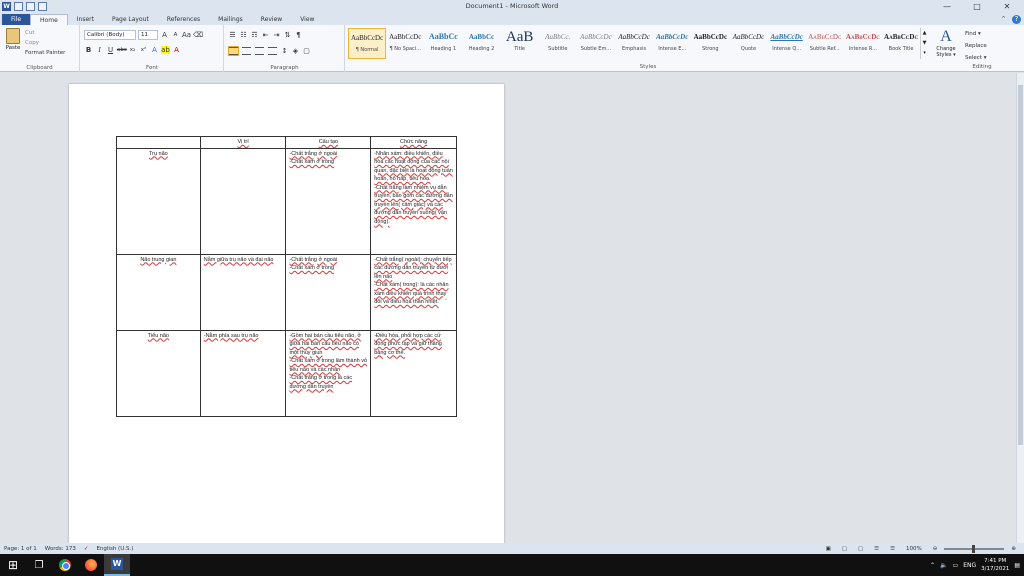 The image size is (1024, 576). What do you see at coordinates (306, 51) in the screenshot?
I see `borders-icon: ▢` at bounding box center [306, 51].